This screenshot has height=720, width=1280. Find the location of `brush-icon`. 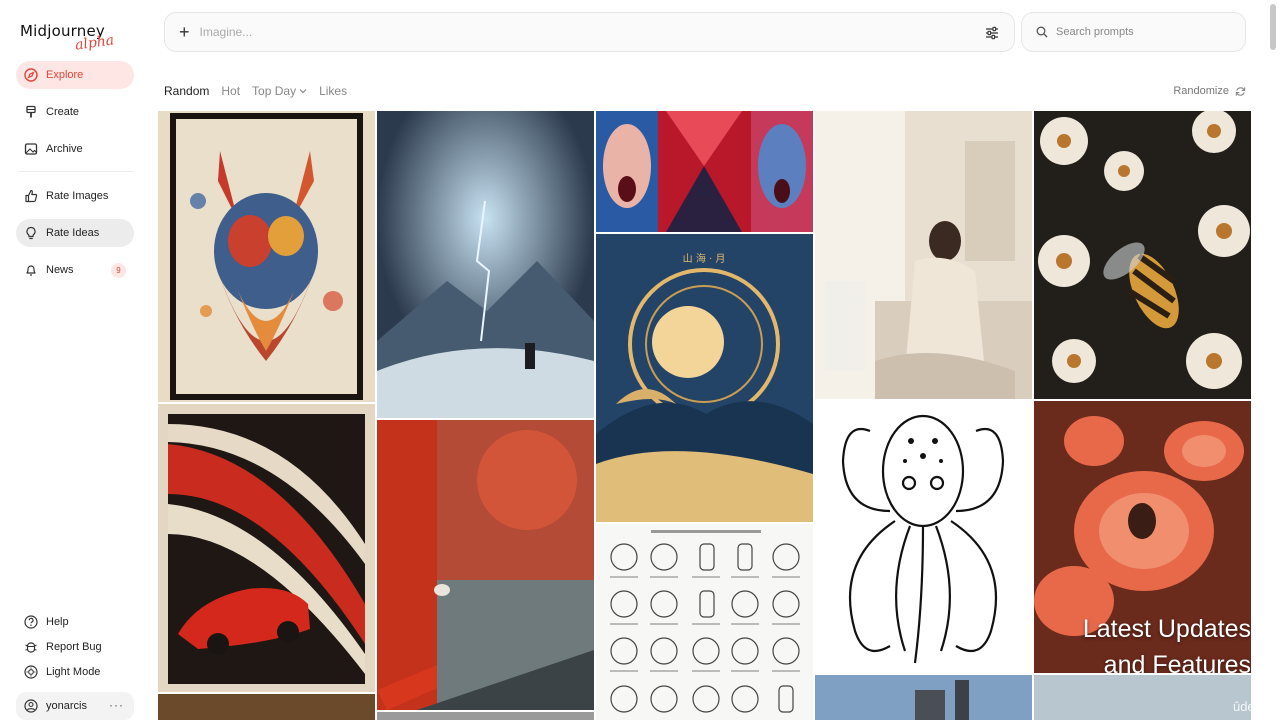

brush-icon is located at coordinates (31, 112).